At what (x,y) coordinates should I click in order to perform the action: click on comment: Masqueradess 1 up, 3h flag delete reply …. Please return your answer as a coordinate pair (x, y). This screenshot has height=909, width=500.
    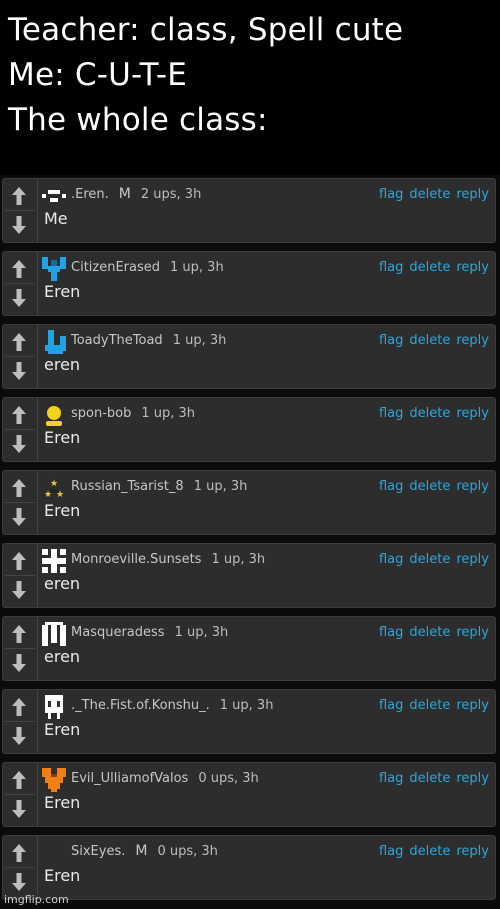
    Looking at the image, I should click on (249, 648).